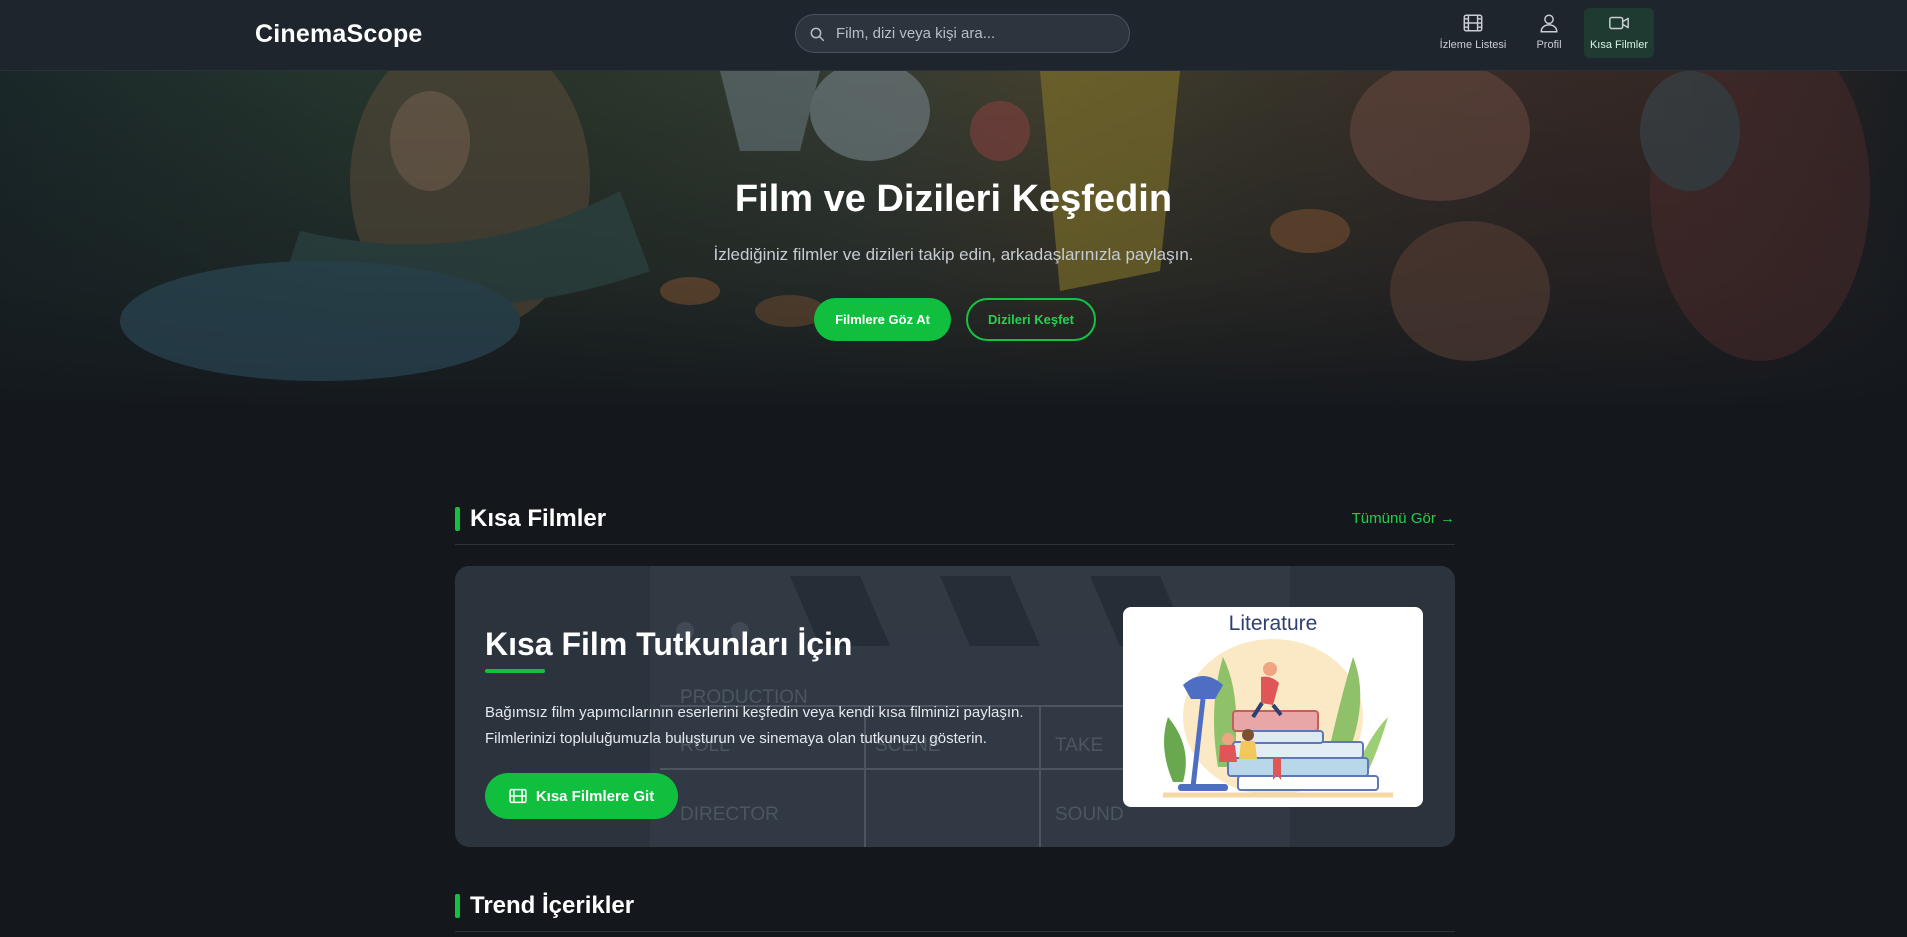 Image resolution: width=1907 pixels, height=937 pixels. What do you see at coordinates (1473, 33) in the screenshot?
I see `nav-watchlist: İzleme Listesi` at bounding box center [1473, 33].